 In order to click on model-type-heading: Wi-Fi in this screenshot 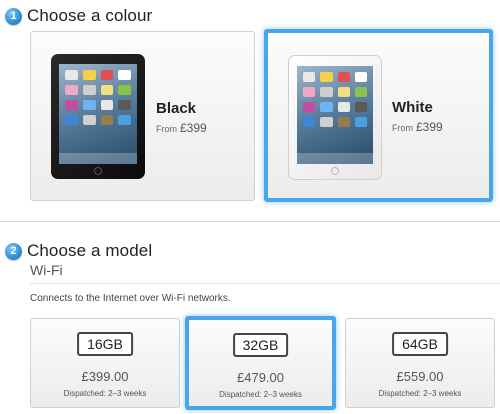, I will do `click(46, 270)`.